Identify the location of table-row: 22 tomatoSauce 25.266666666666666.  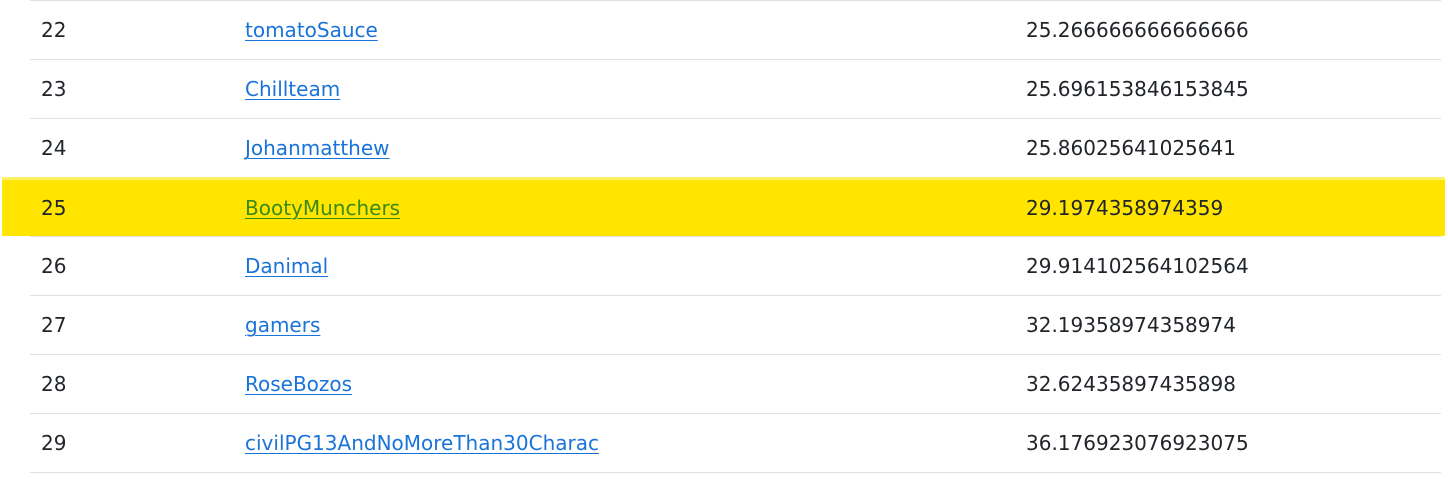
(735, 29).